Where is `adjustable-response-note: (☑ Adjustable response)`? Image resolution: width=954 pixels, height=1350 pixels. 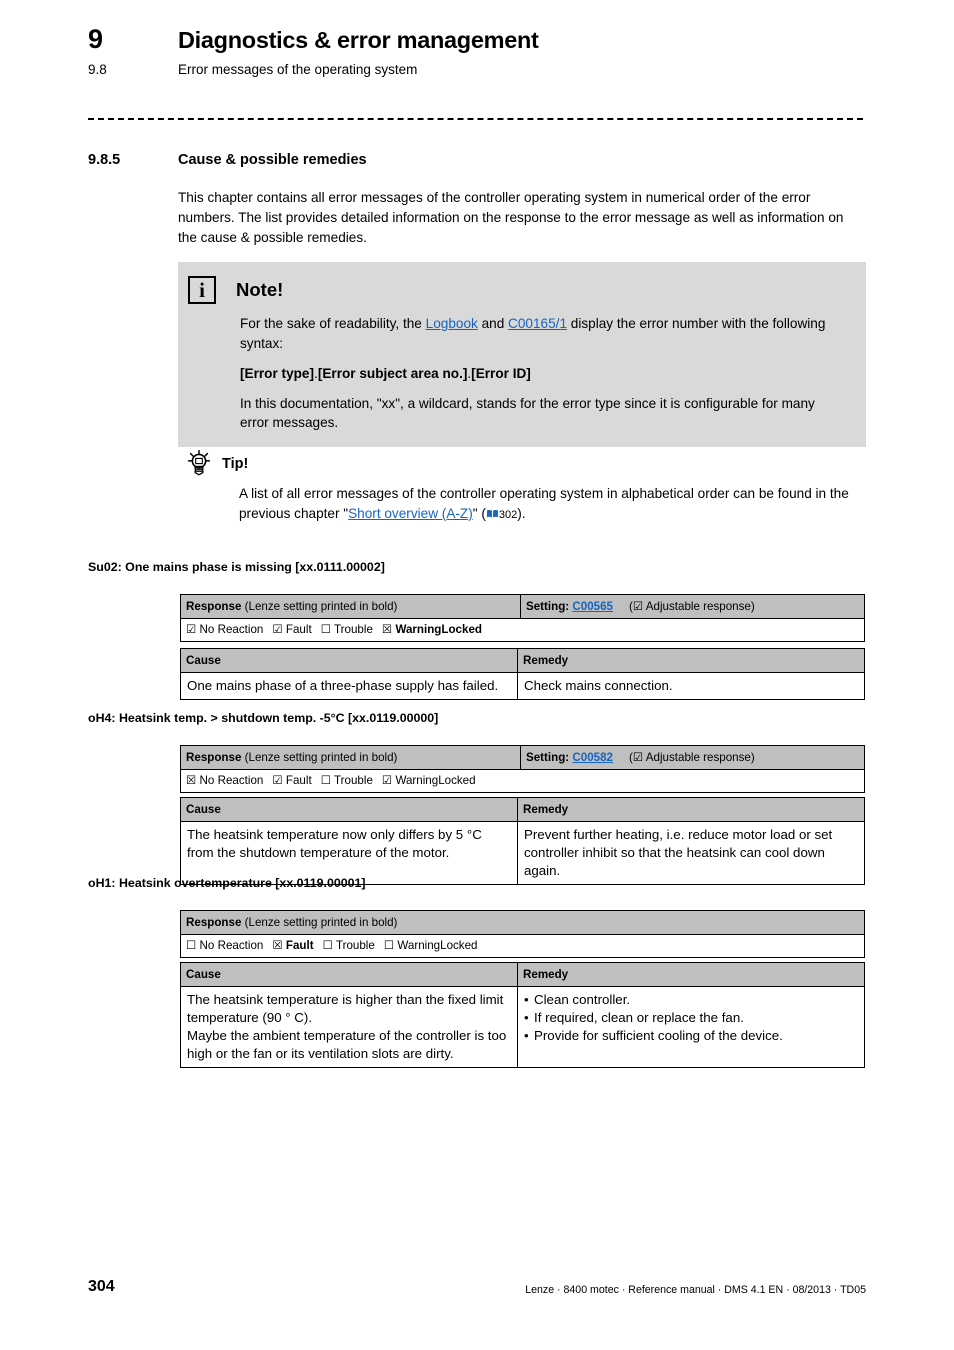
adjustable-response-note: (☑ Adjustable response) is located at coordinates (692, 606).